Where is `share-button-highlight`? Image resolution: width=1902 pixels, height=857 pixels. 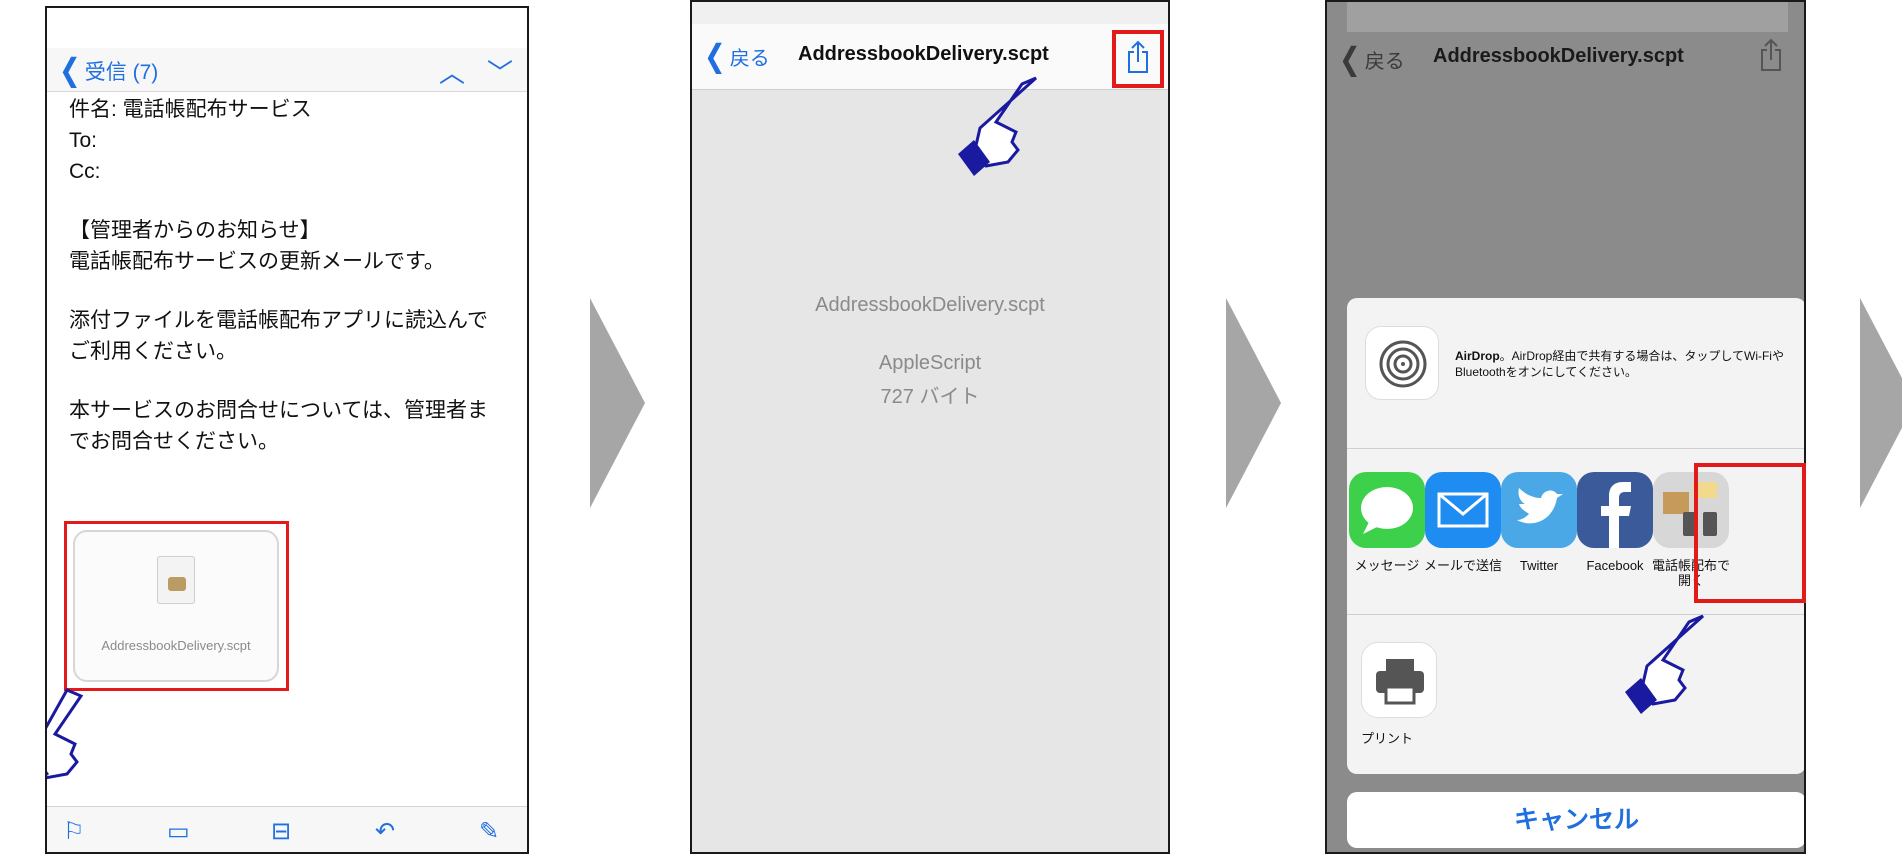
share-button-highlight is located at coordinates (1138, 59).